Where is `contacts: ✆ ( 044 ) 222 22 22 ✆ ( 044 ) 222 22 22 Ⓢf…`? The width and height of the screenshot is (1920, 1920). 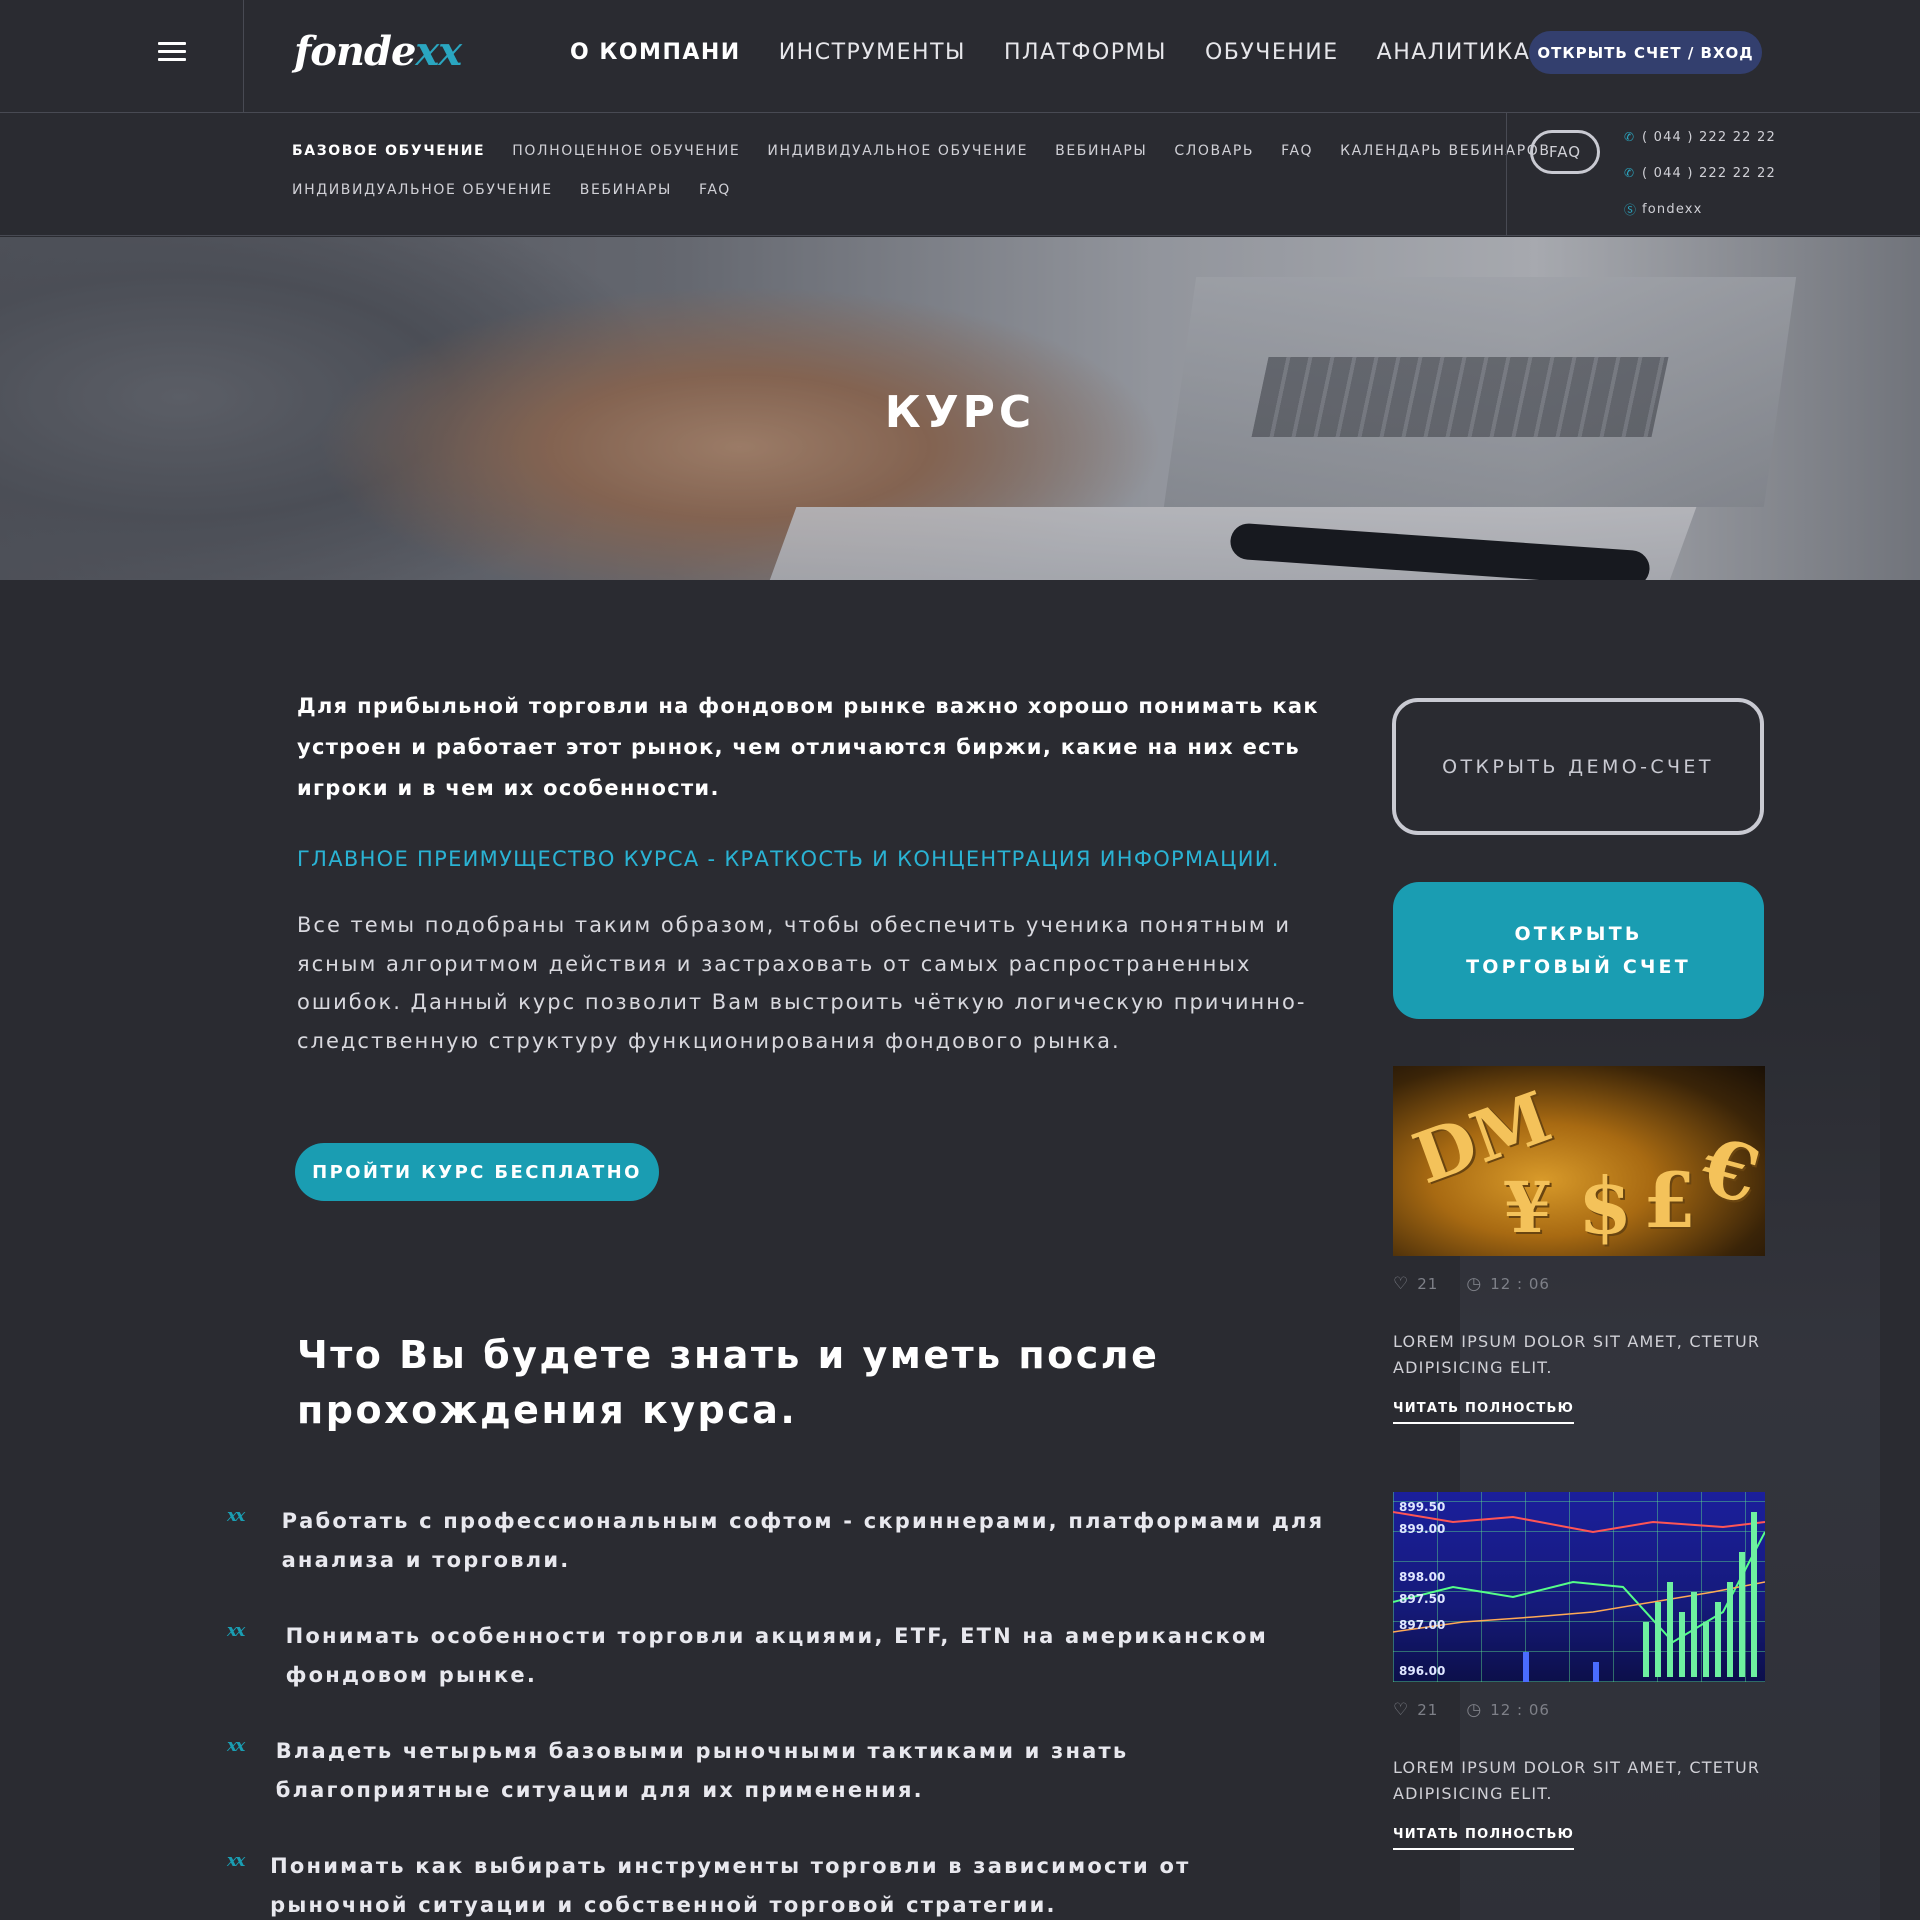
contacts: ✆ ( 044 ) 222 22 22 ✆ ( 044 ) 222 22 22 Ⓢf… is located at coordinates (1700, 182).